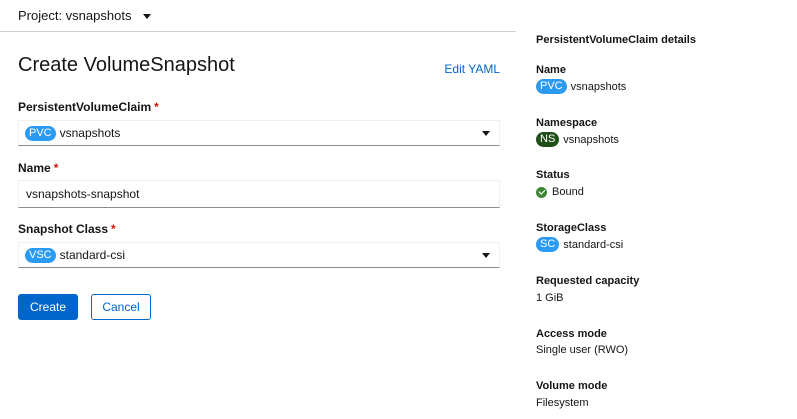  I want to click on detail-status-value: Bound, so click(560, 192).